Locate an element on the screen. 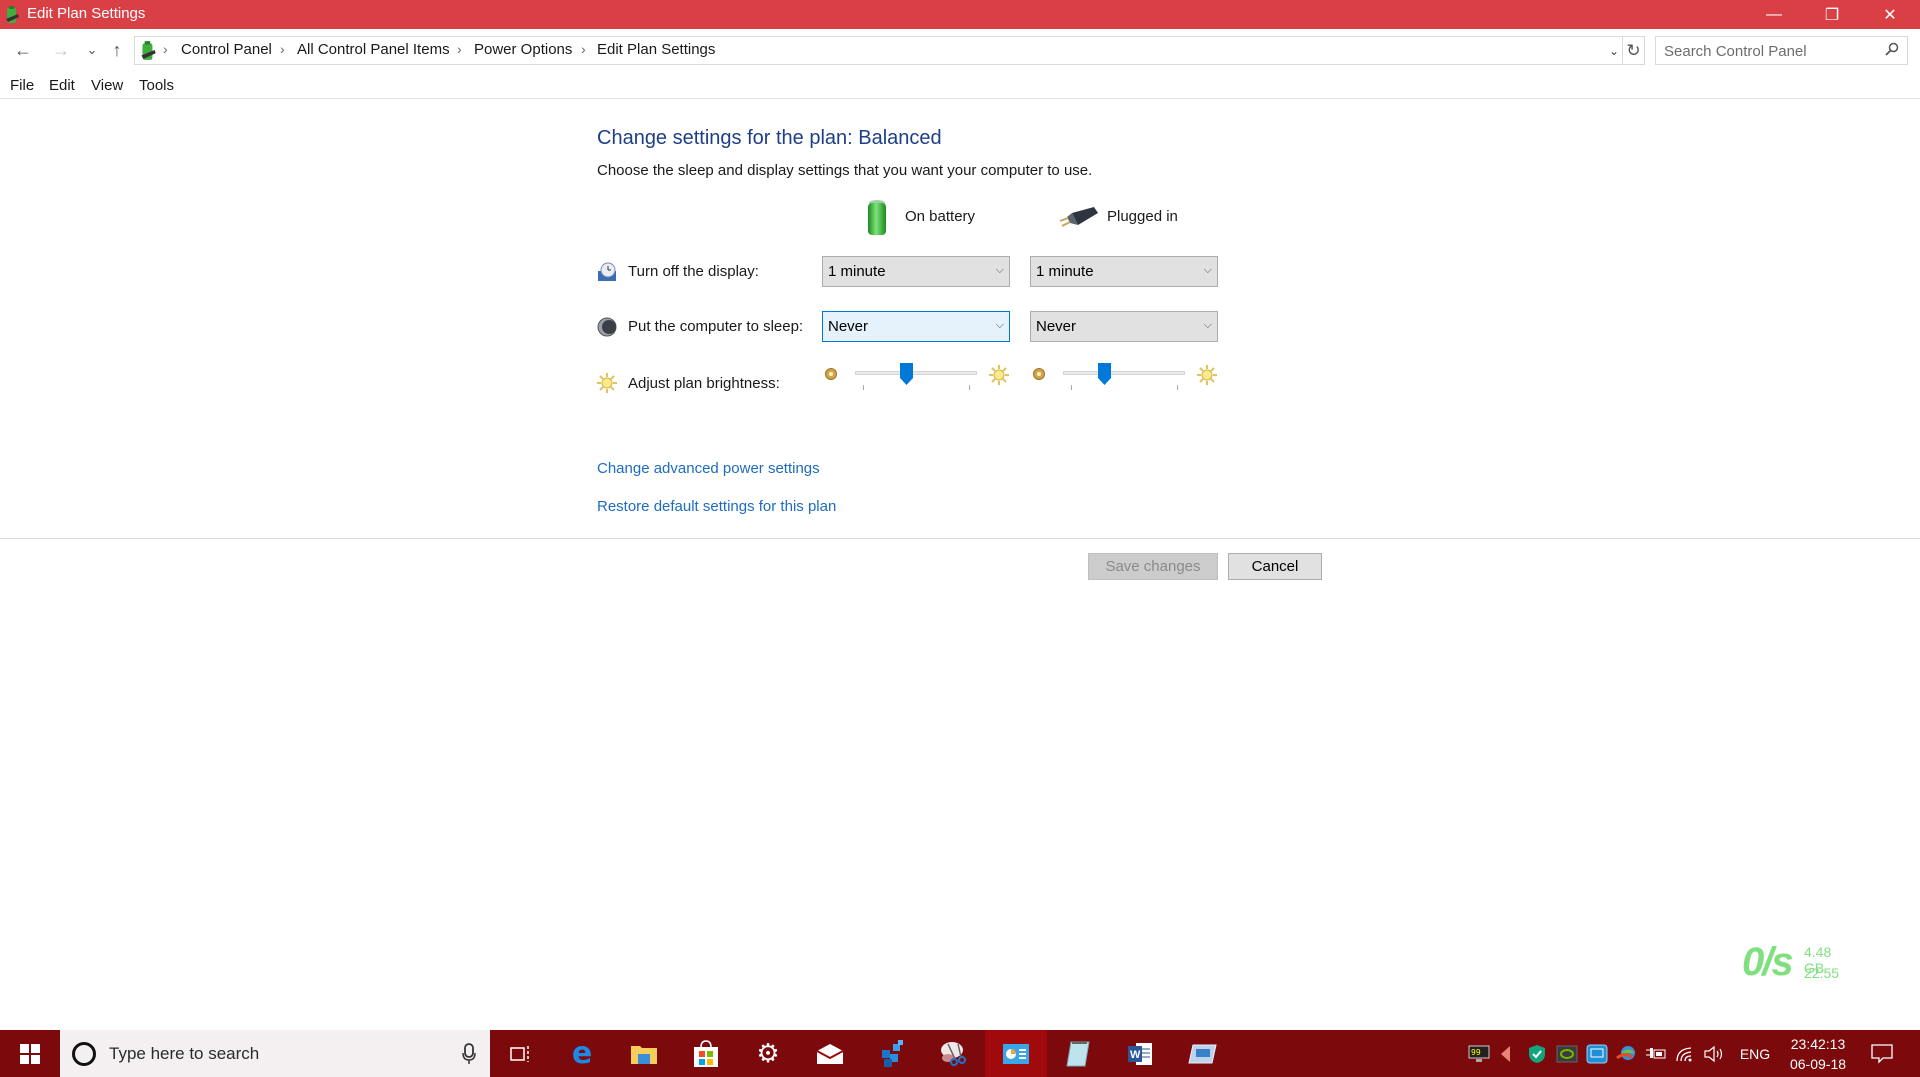 The width and height of the screenshot is (1920, 1077). brightness-sun-icon is located at coordinates (607, 383).